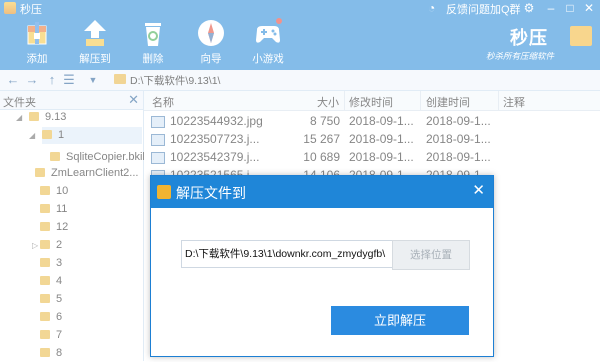  I want to click on destination-path-field, so click(287, 254).